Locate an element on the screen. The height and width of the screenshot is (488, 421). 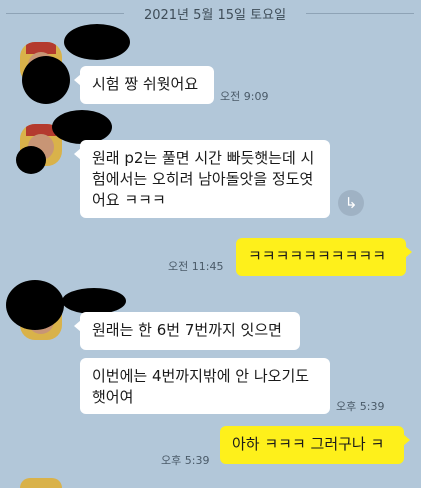
message-text: ㅋㅋㅋㅋㅋㅋㅋㅋㅋㅋ is located at coordinates (317, 256).